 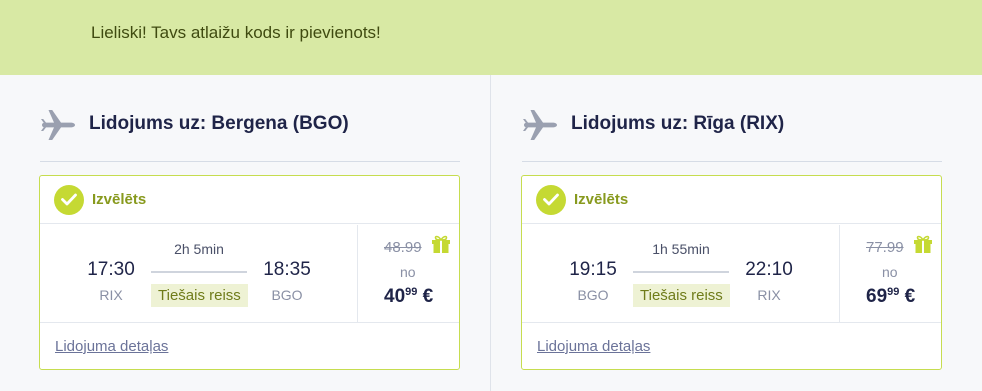 What do you see at coordinates (593, 295) in the screenshot?
I see `departure-code: BGO` at bounding box center [593, 295].